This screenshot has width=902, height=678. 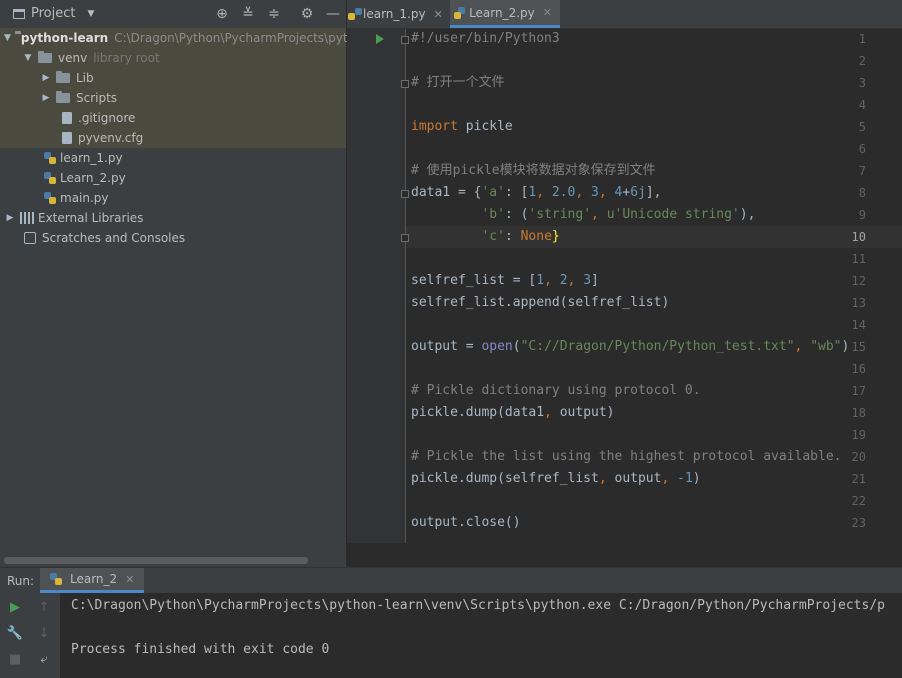 What do you see at coordinates (505, 281) in the screenshot?
I see `code-line-12: selfref_list = [1, 2, 3]` at bounding box center [505, 281].